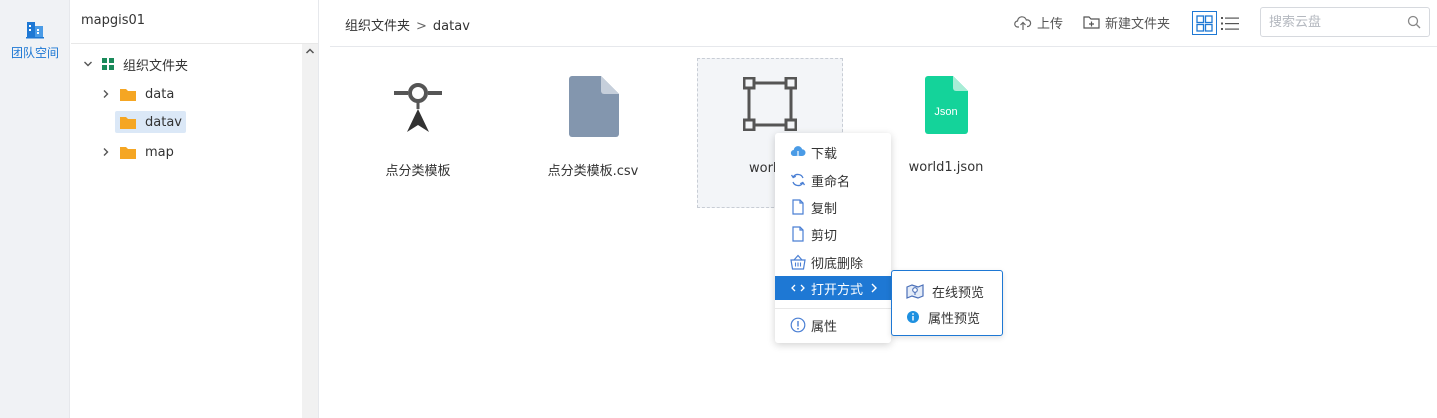  I want to click on left-rail: 团队空间, so click(35, 209).